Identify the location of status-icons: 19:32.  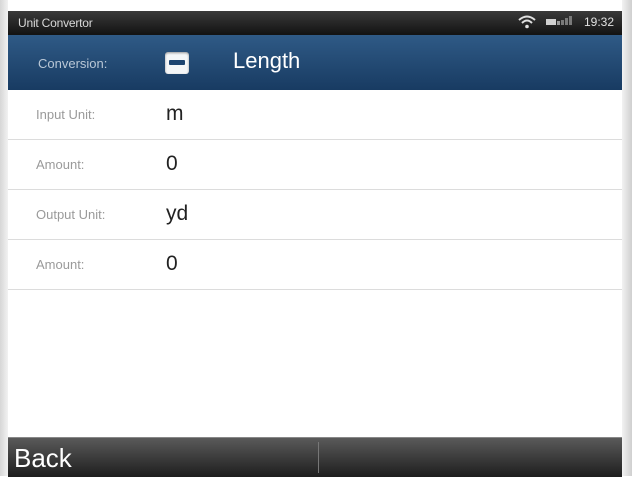
(566, 22).